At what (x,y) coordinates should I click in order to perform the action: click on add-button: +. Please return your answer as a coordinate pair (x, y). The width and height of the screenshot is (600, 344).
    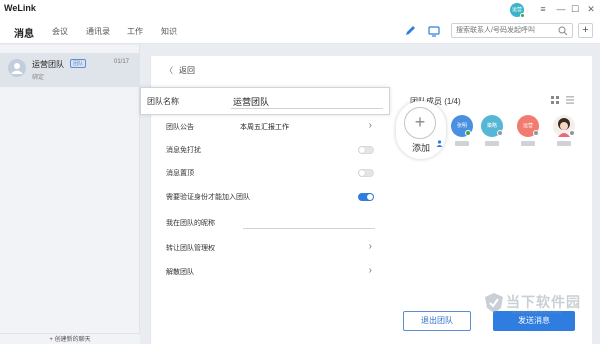
    Looking at the image, I should click on (585, 30).